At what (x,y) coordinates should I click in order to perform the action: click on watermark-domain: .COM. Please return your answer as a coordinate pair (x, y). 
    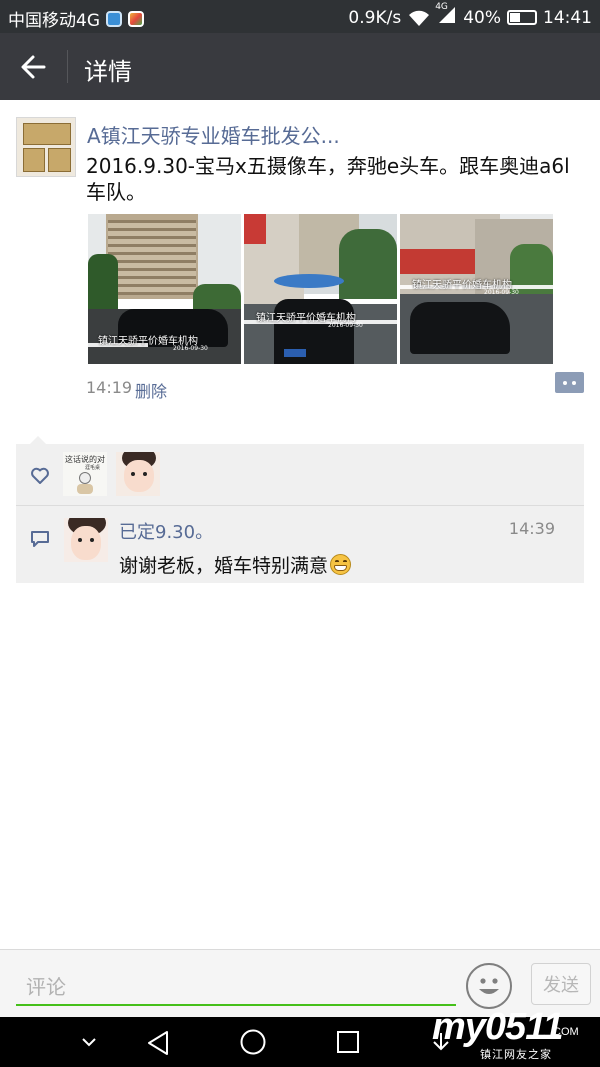
    Looking at the image, I should click on (564, 1032).